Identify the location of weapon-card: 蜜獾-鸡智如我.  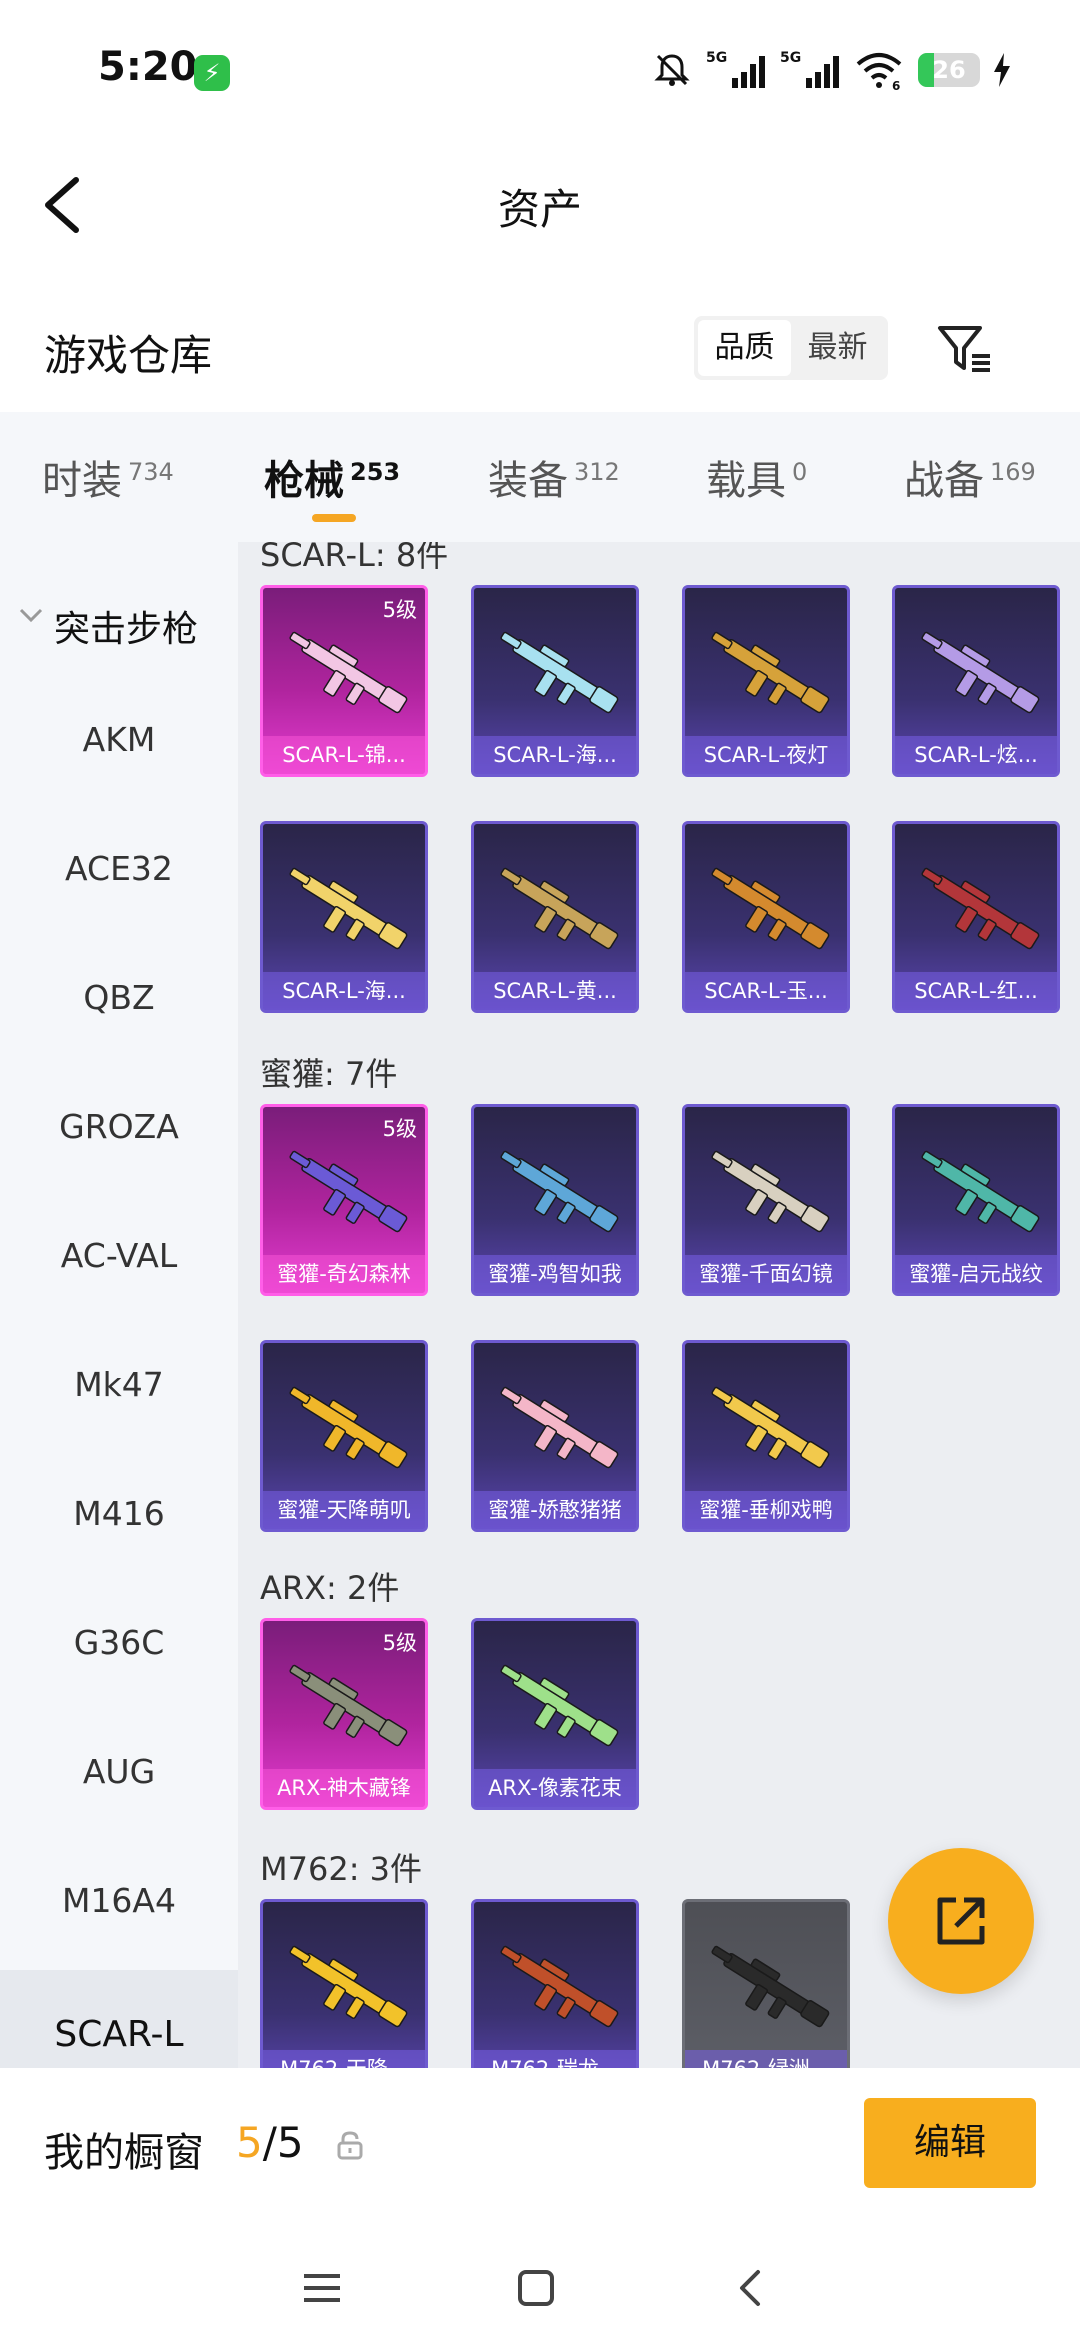
(555, 1200).